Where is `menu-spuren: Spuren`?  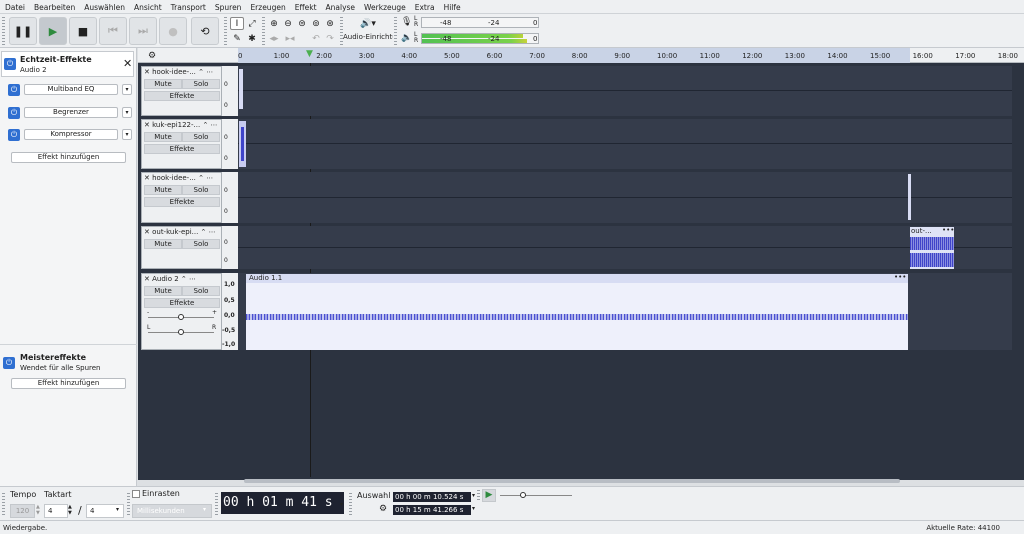 menu-spuren: Spuren is located at coordinates (228, 6).